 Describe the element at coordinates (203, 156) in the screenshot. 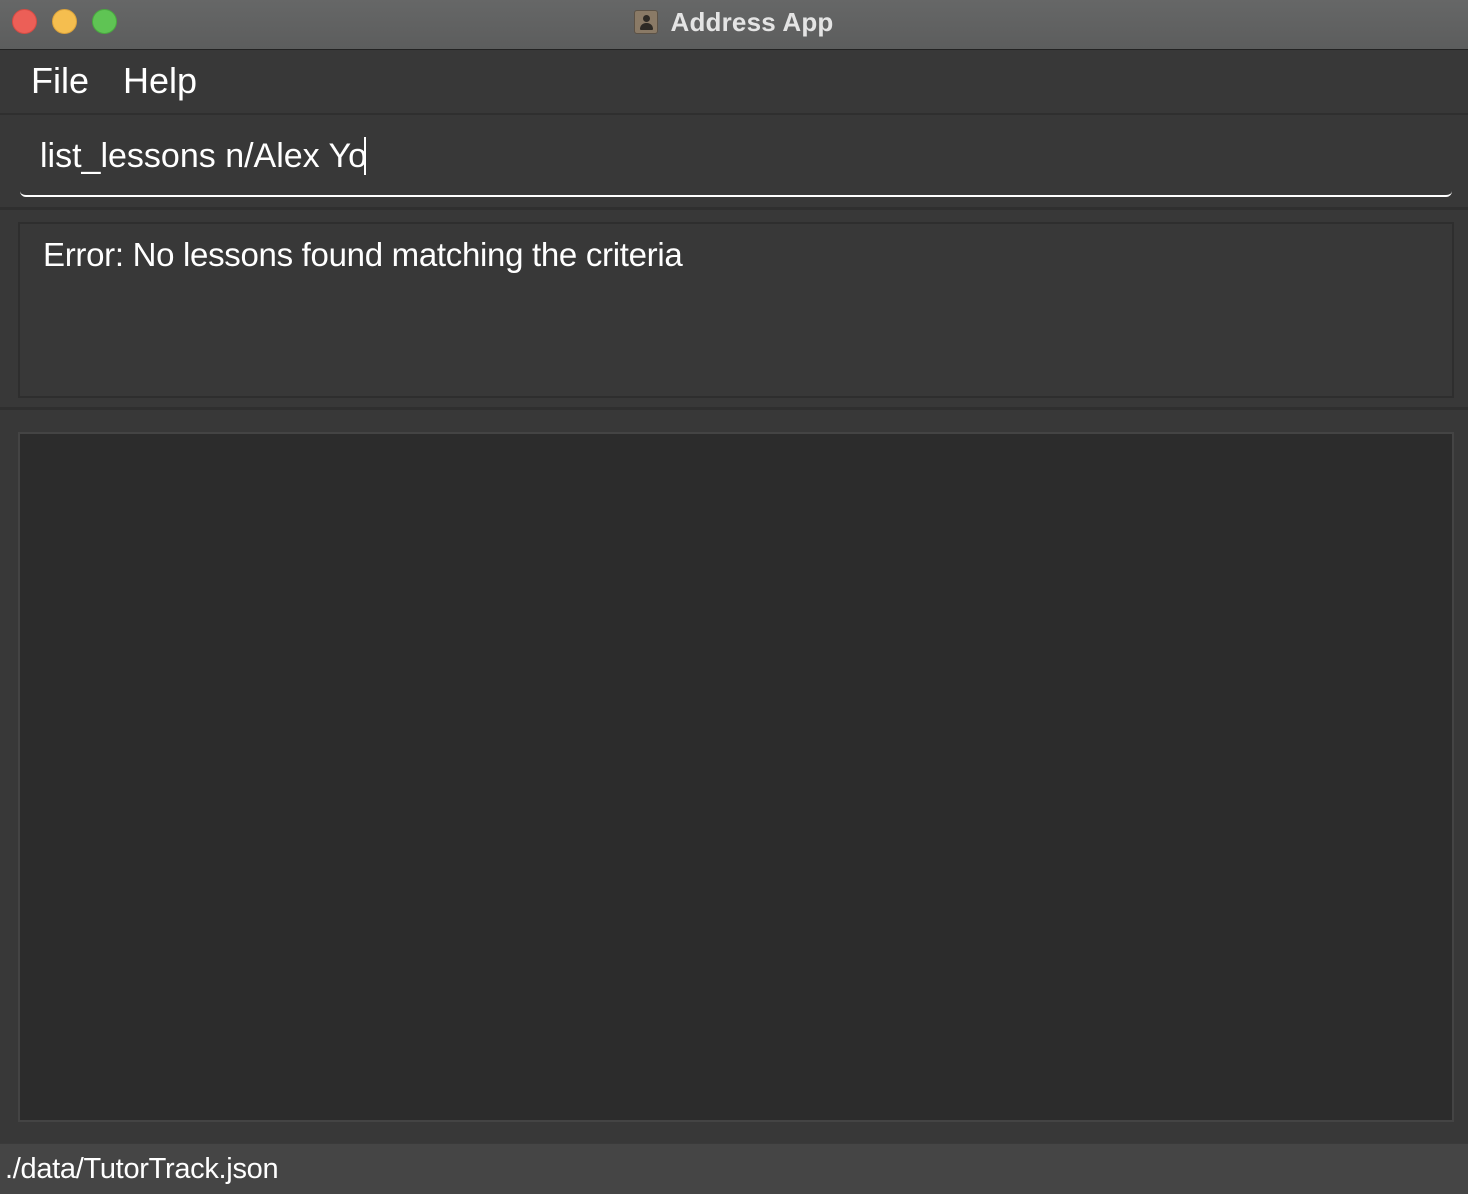

I see `command-text: list_lessons n/Alex Yo` at that location.